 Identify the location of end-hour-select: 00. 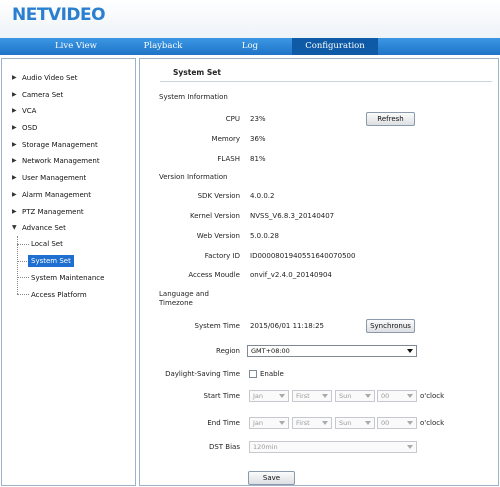
(397, 423).